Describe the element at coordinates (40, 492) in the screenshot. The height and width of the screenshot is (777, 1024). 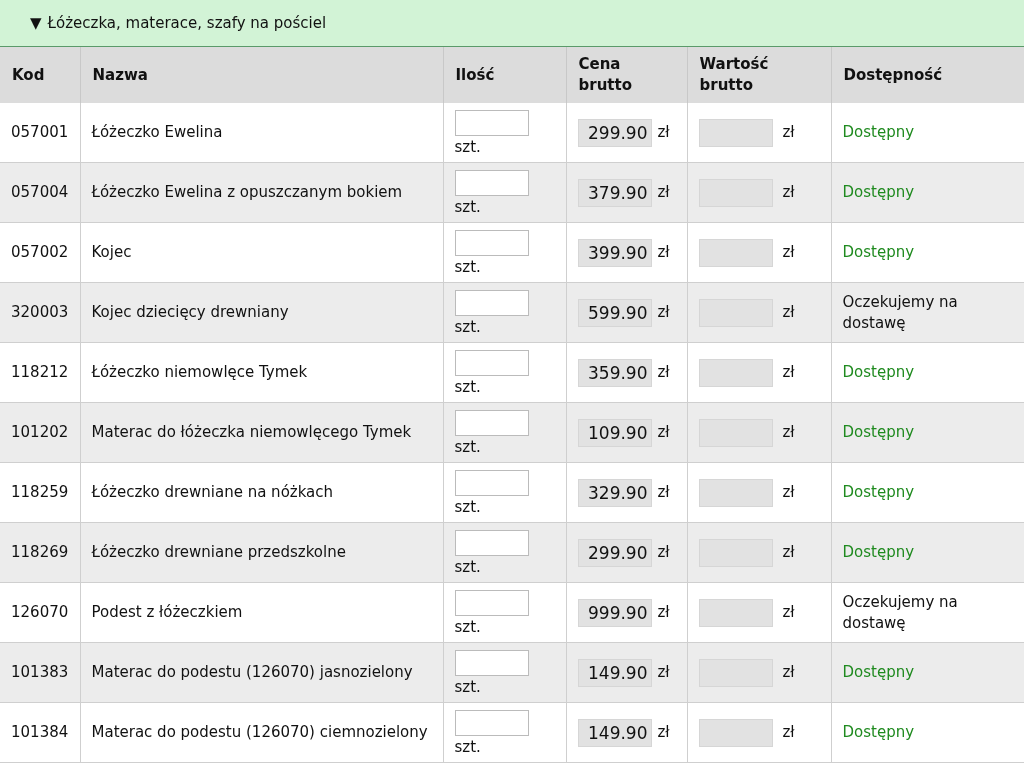
I see `product-code: 118259` at that location.